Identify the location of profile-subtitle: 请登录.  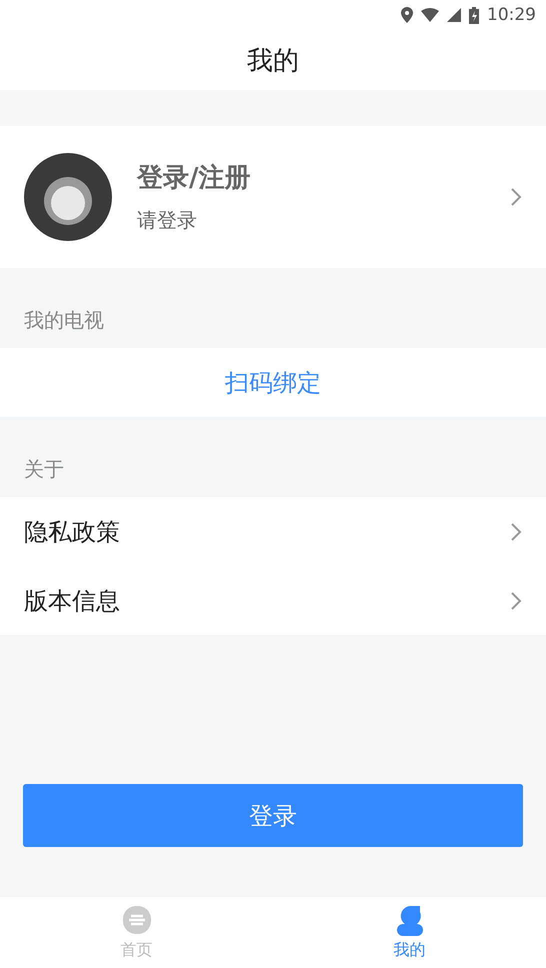
(167, 220).